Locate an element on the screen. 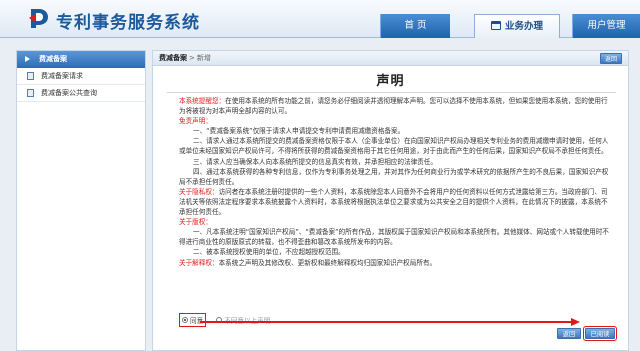  copyright-item: 二、被本系统授权使用的单位，不应超越授权范围。 is located at coordinates (269, 252).